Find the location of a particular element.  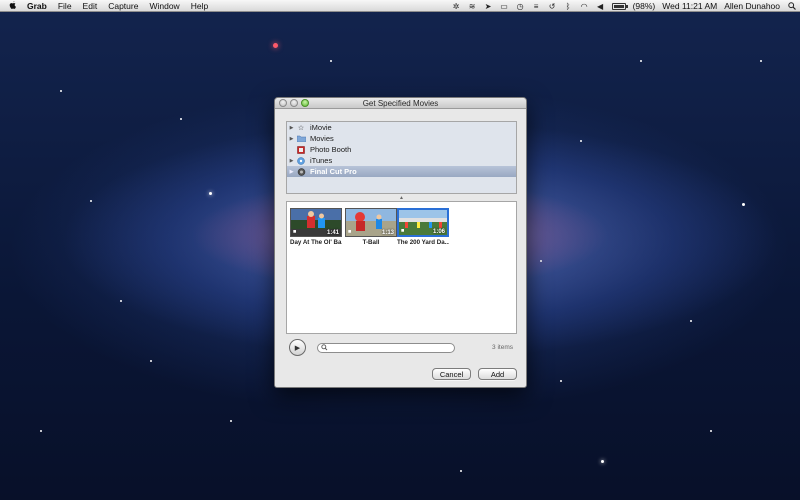

star-icon: ☆ is located at coordinates (301, 128).